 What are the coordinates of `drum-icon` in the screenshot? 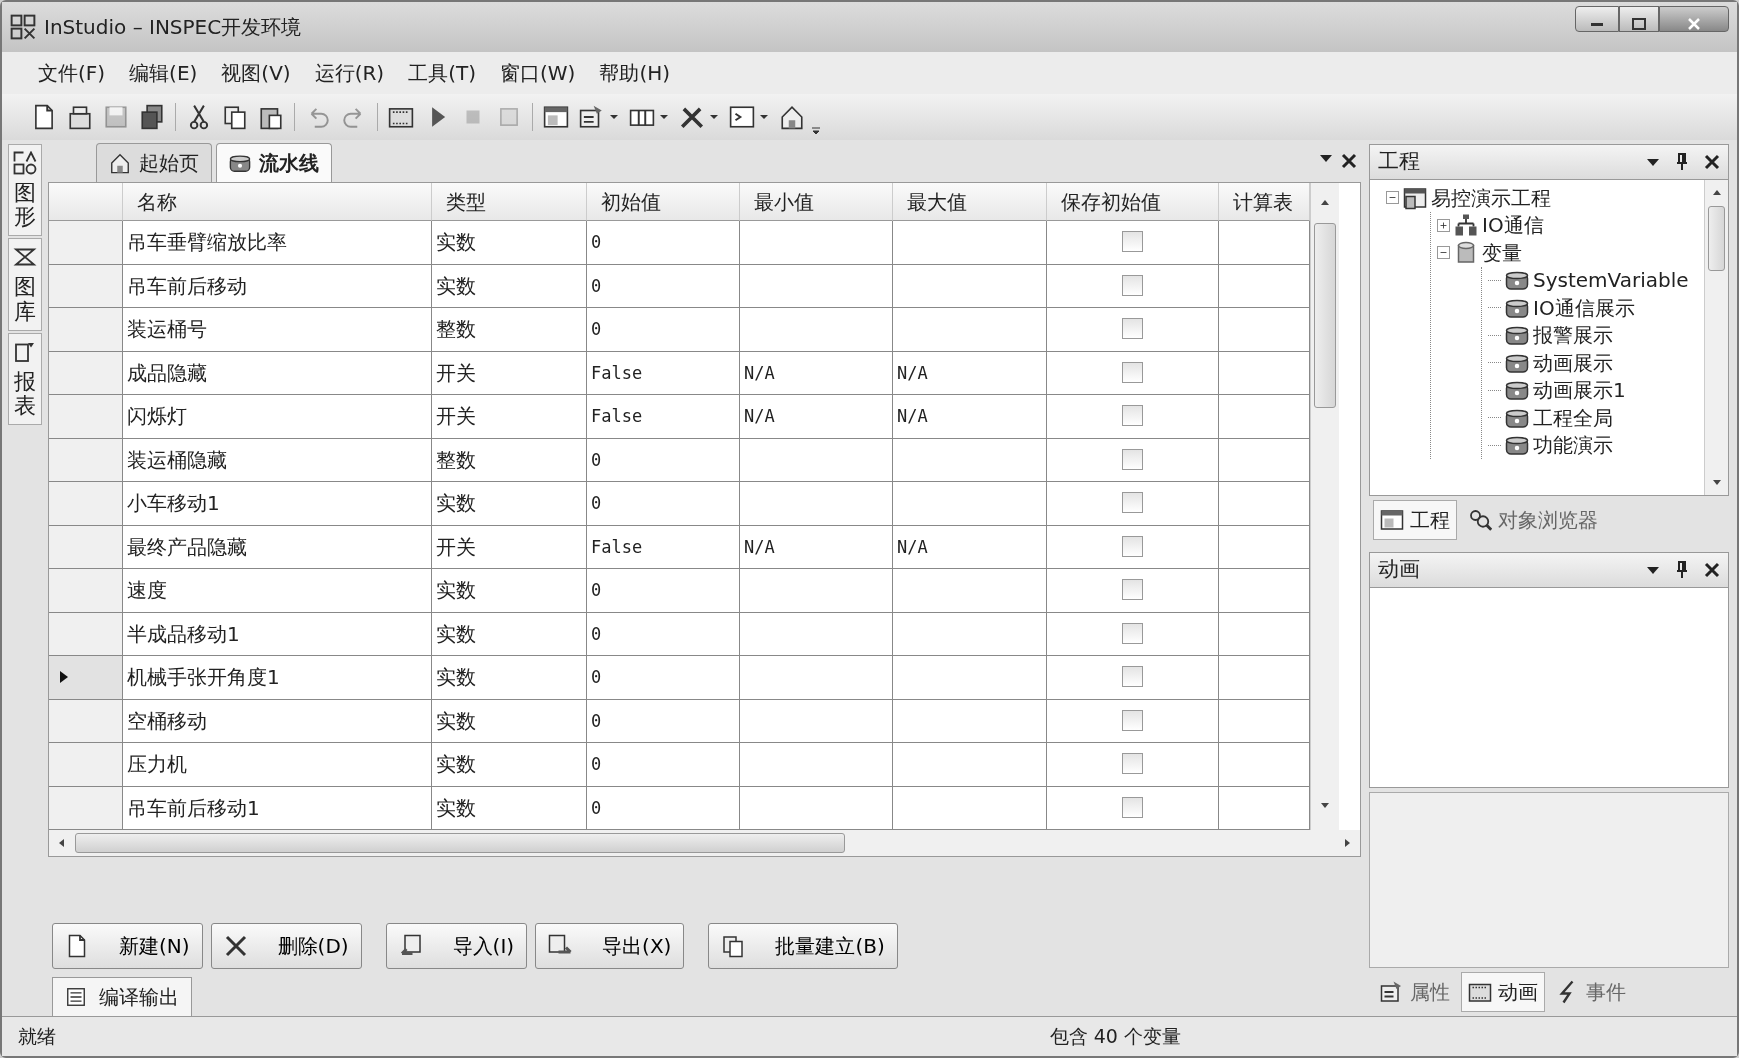 It's located at (240, 163).